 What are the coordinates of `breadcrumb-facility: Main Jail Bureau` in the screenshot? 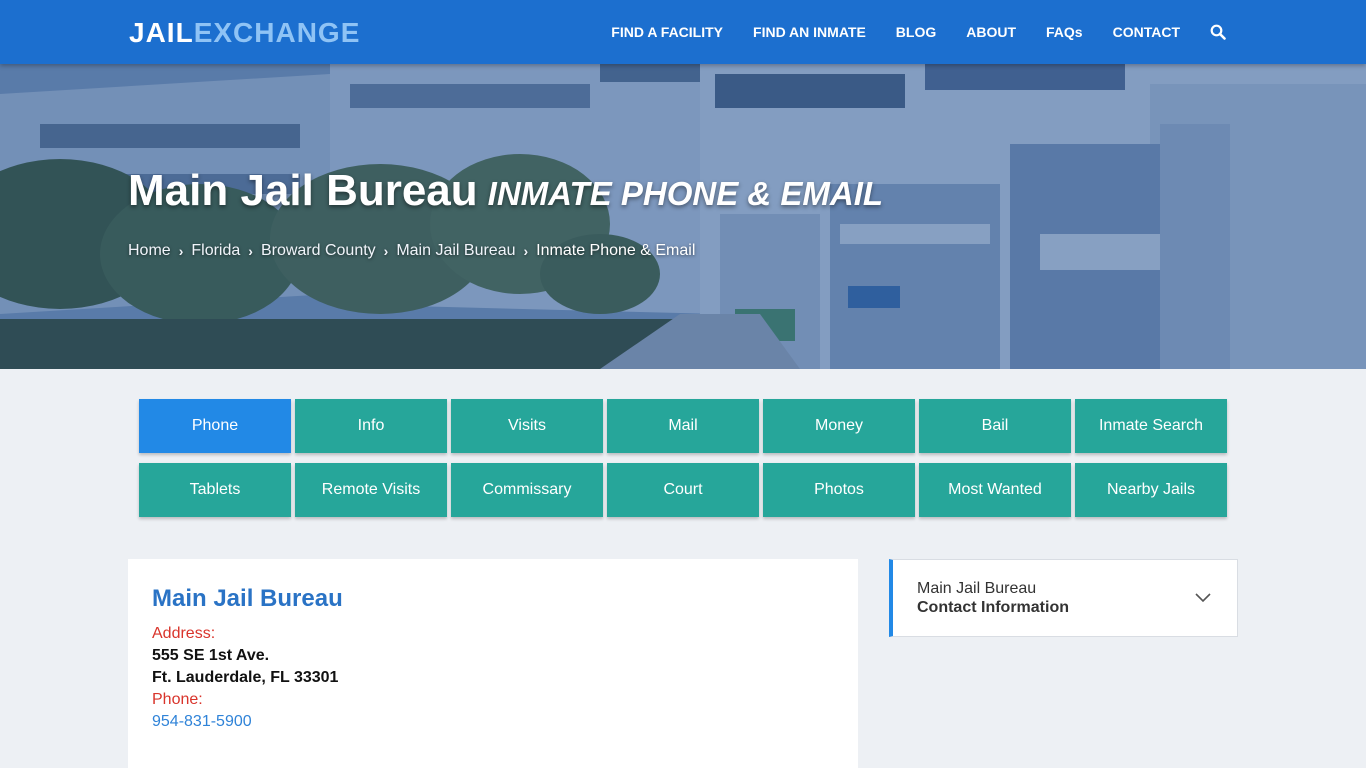 It's located at (455, 251).